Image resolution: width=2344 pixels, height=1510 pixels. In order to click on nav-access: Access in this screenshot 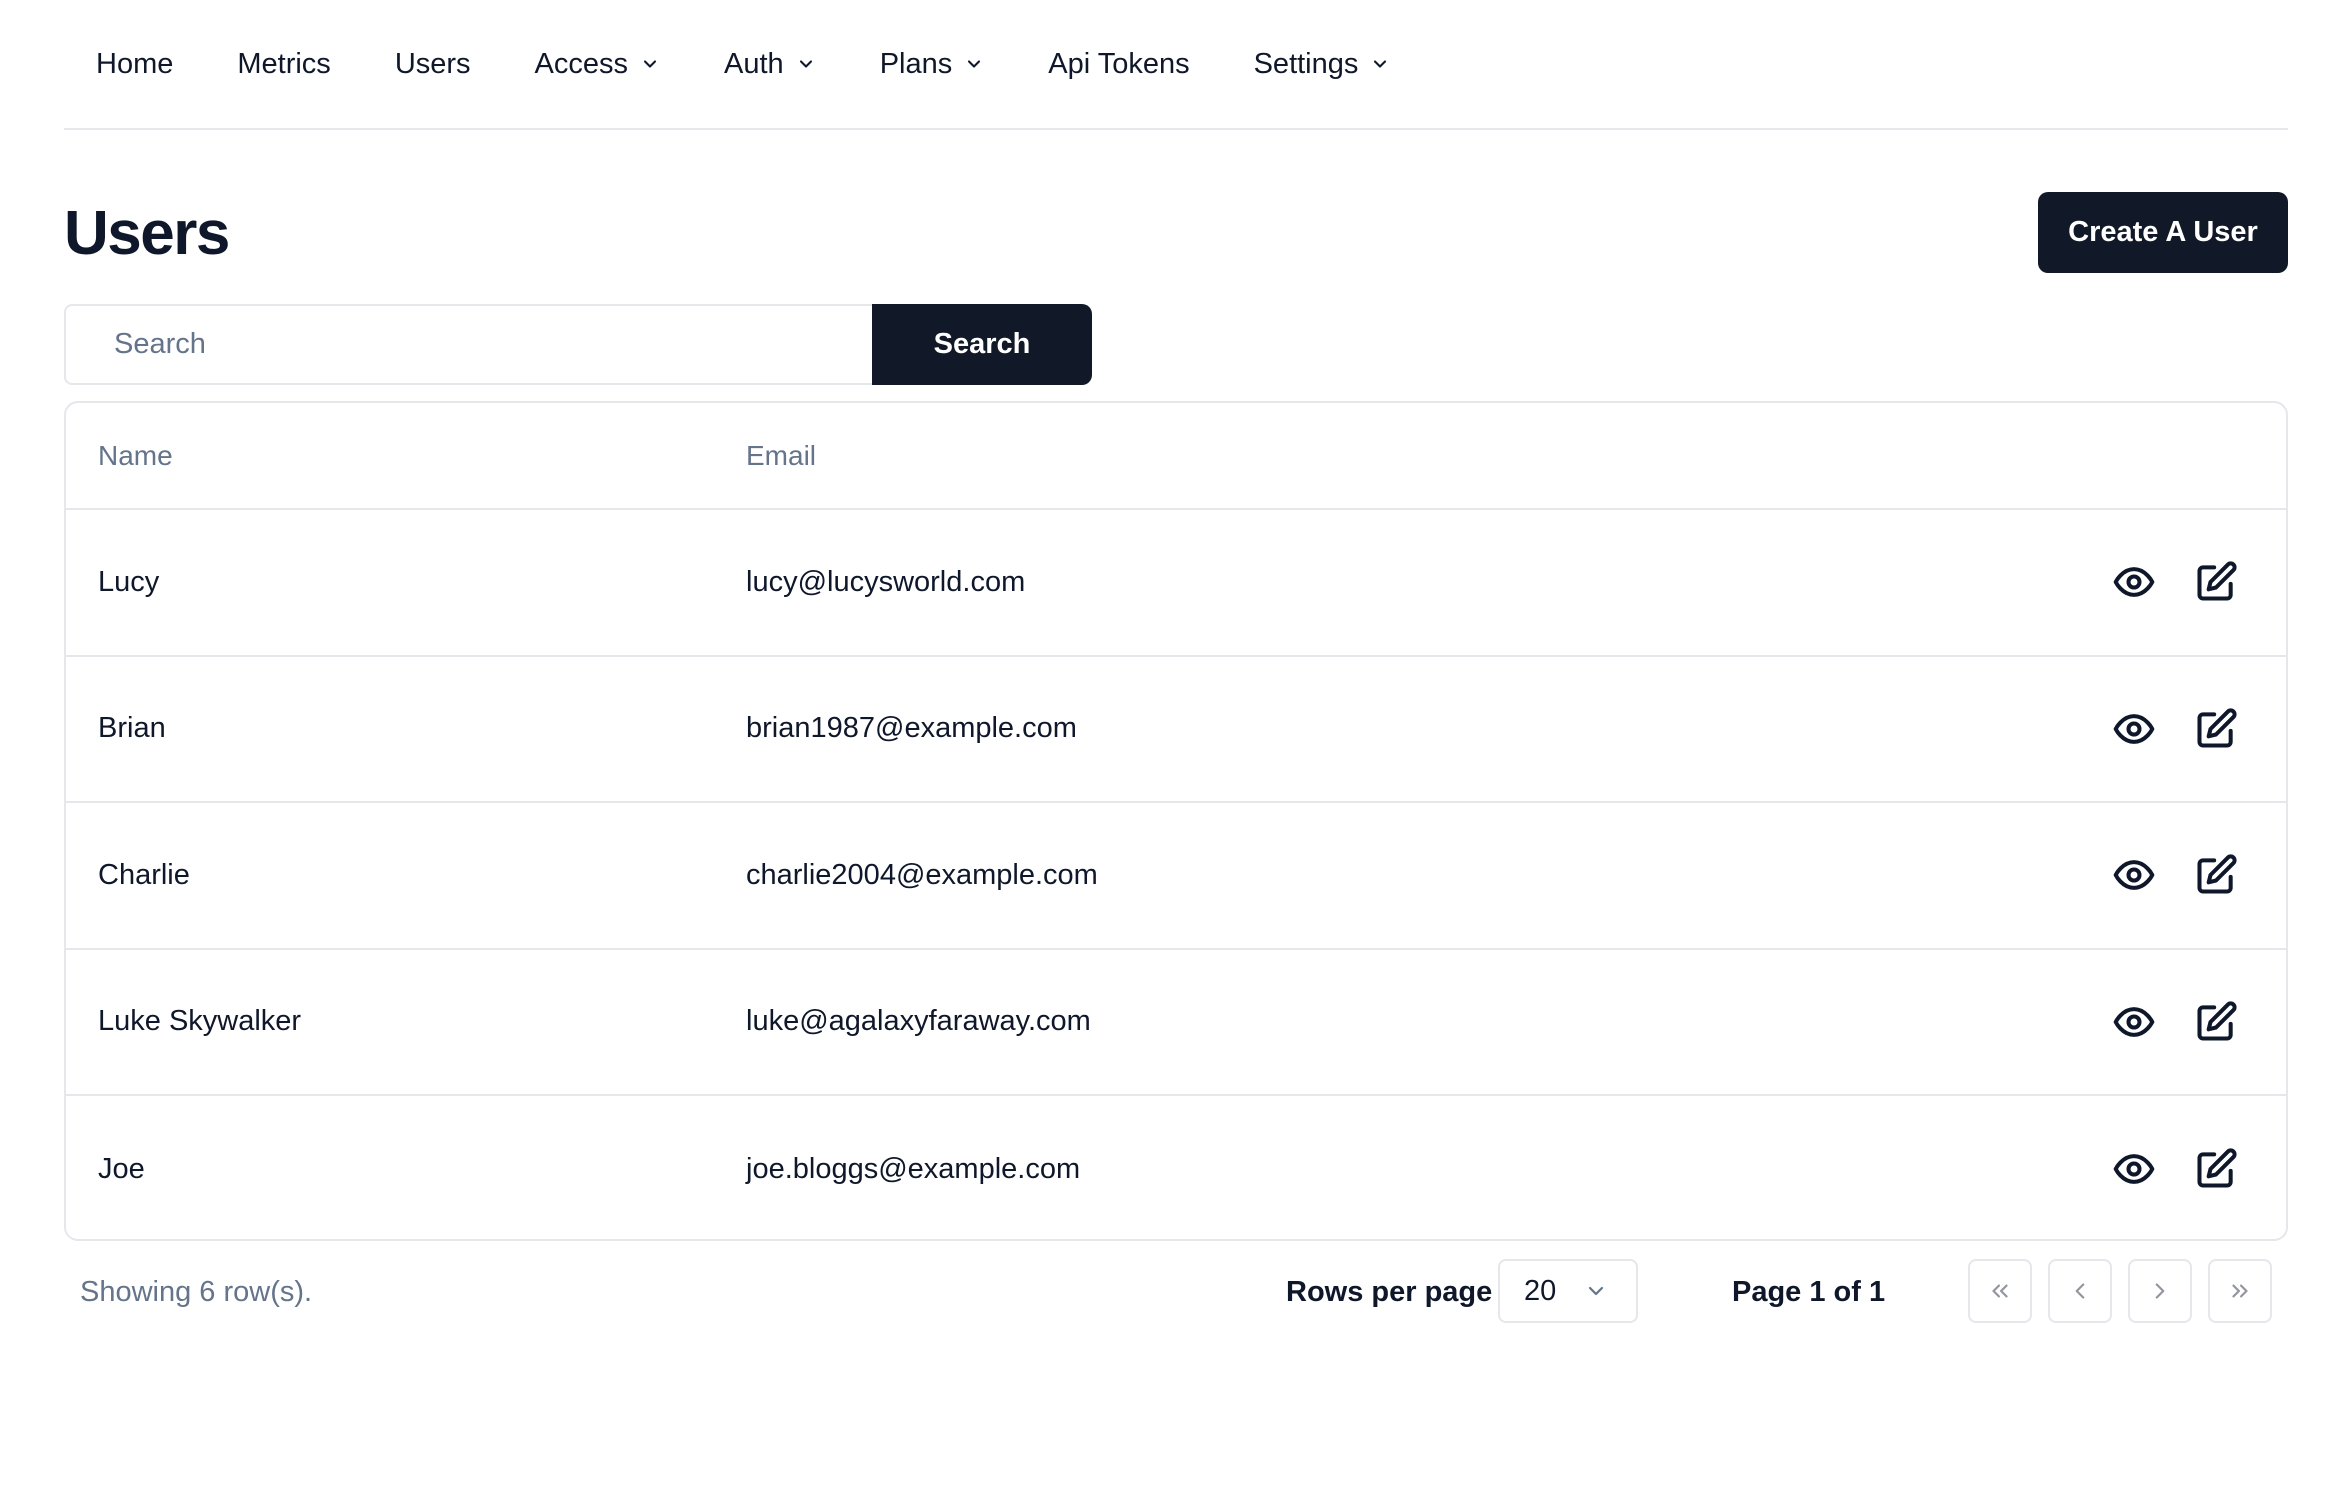, I will do `click(597, 64)`.